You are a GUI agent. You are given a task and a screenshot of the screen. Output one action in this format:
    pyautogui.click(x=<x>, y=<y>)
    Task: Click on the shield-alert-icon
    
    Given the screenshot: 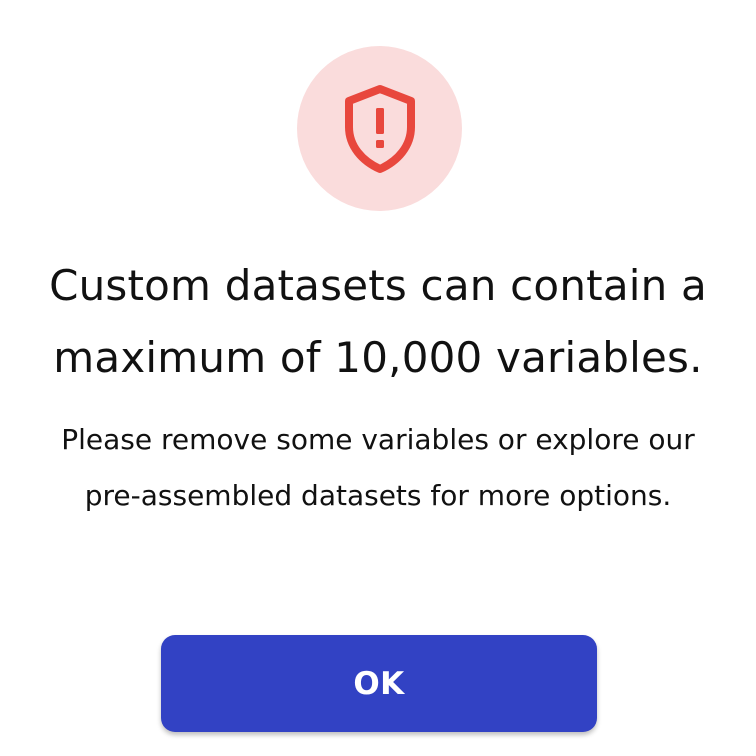 What is the action you would take?
    pyautogui.click(x=380, y=129)
    